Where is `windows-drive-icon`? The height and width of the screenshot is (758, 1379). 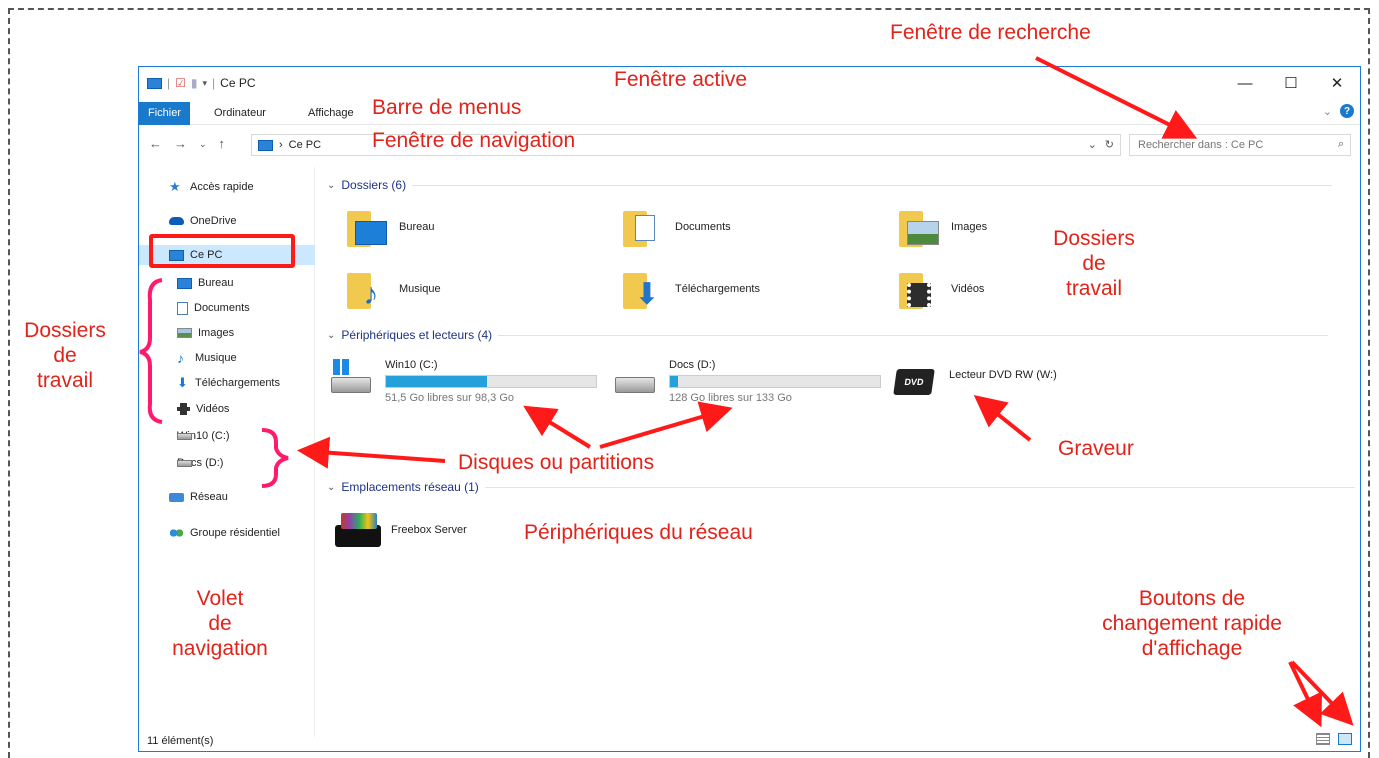
windows-drive-icon is located at coordinates (353, 379).